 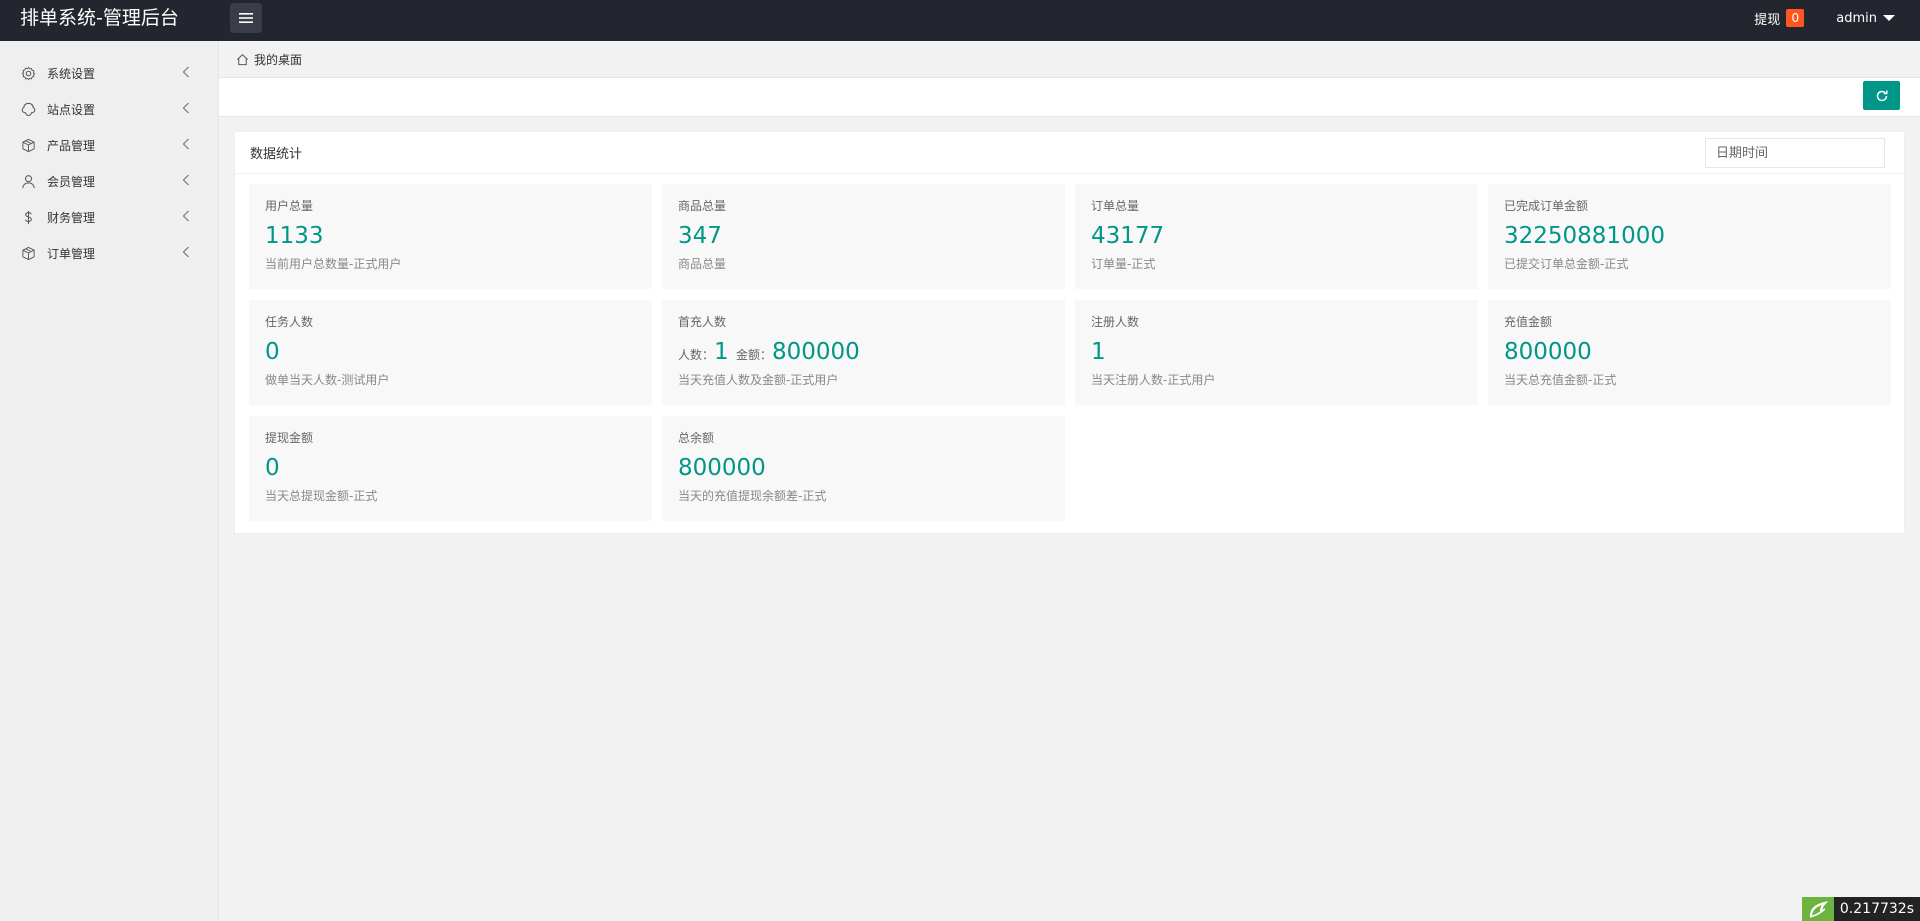 What do you see at coordinates (1689, 236) in the screenshot?
I see `stat-card-completed-order-amount: 已完成订单金额 32250881000 已提交订单总金额-正式` at bounding box center [1689, 236].